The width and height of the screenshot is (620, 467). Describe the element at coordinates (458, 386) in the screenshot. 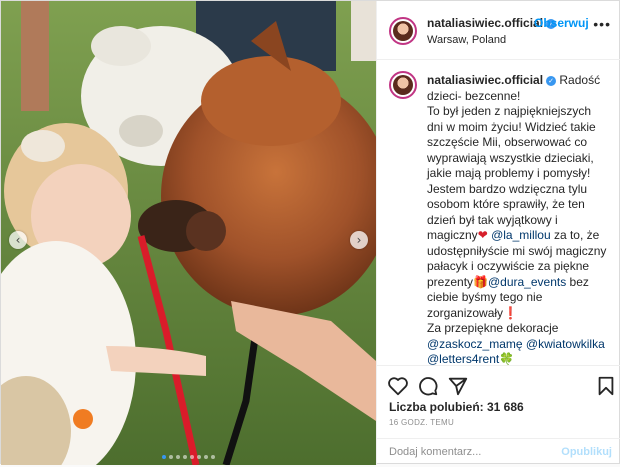

I see `paper-plane-icon` at that location.